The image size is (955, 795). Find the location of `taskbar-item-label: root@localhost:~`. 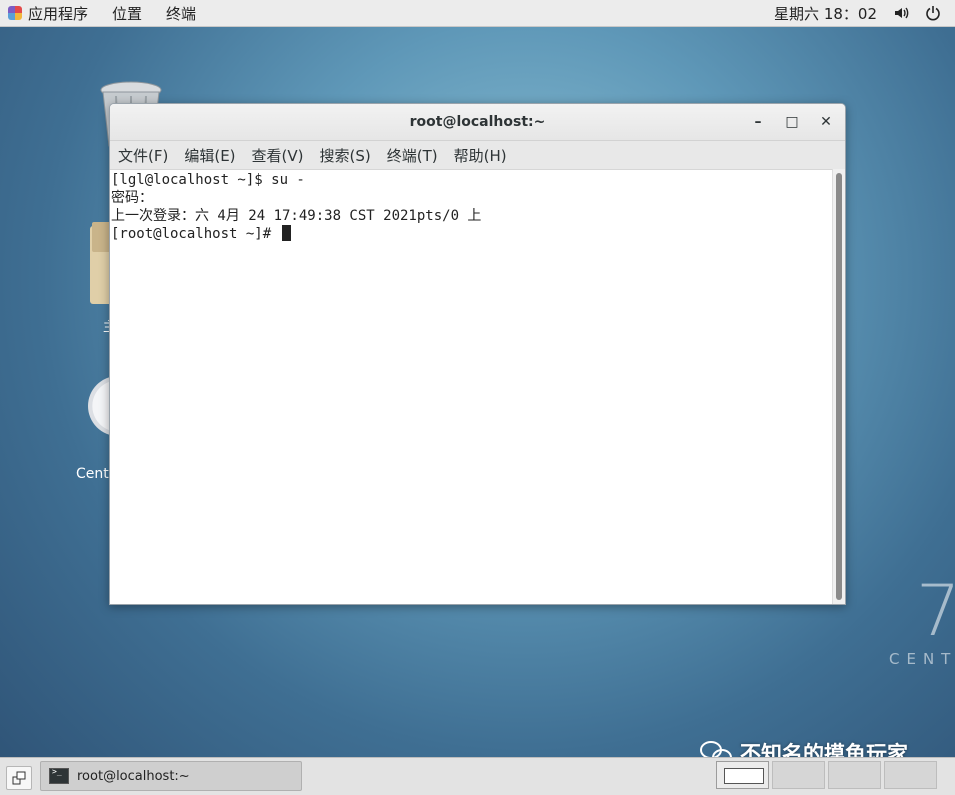

taskbar-item-label: root@localhost:~ is located at coordinates (133, 776).